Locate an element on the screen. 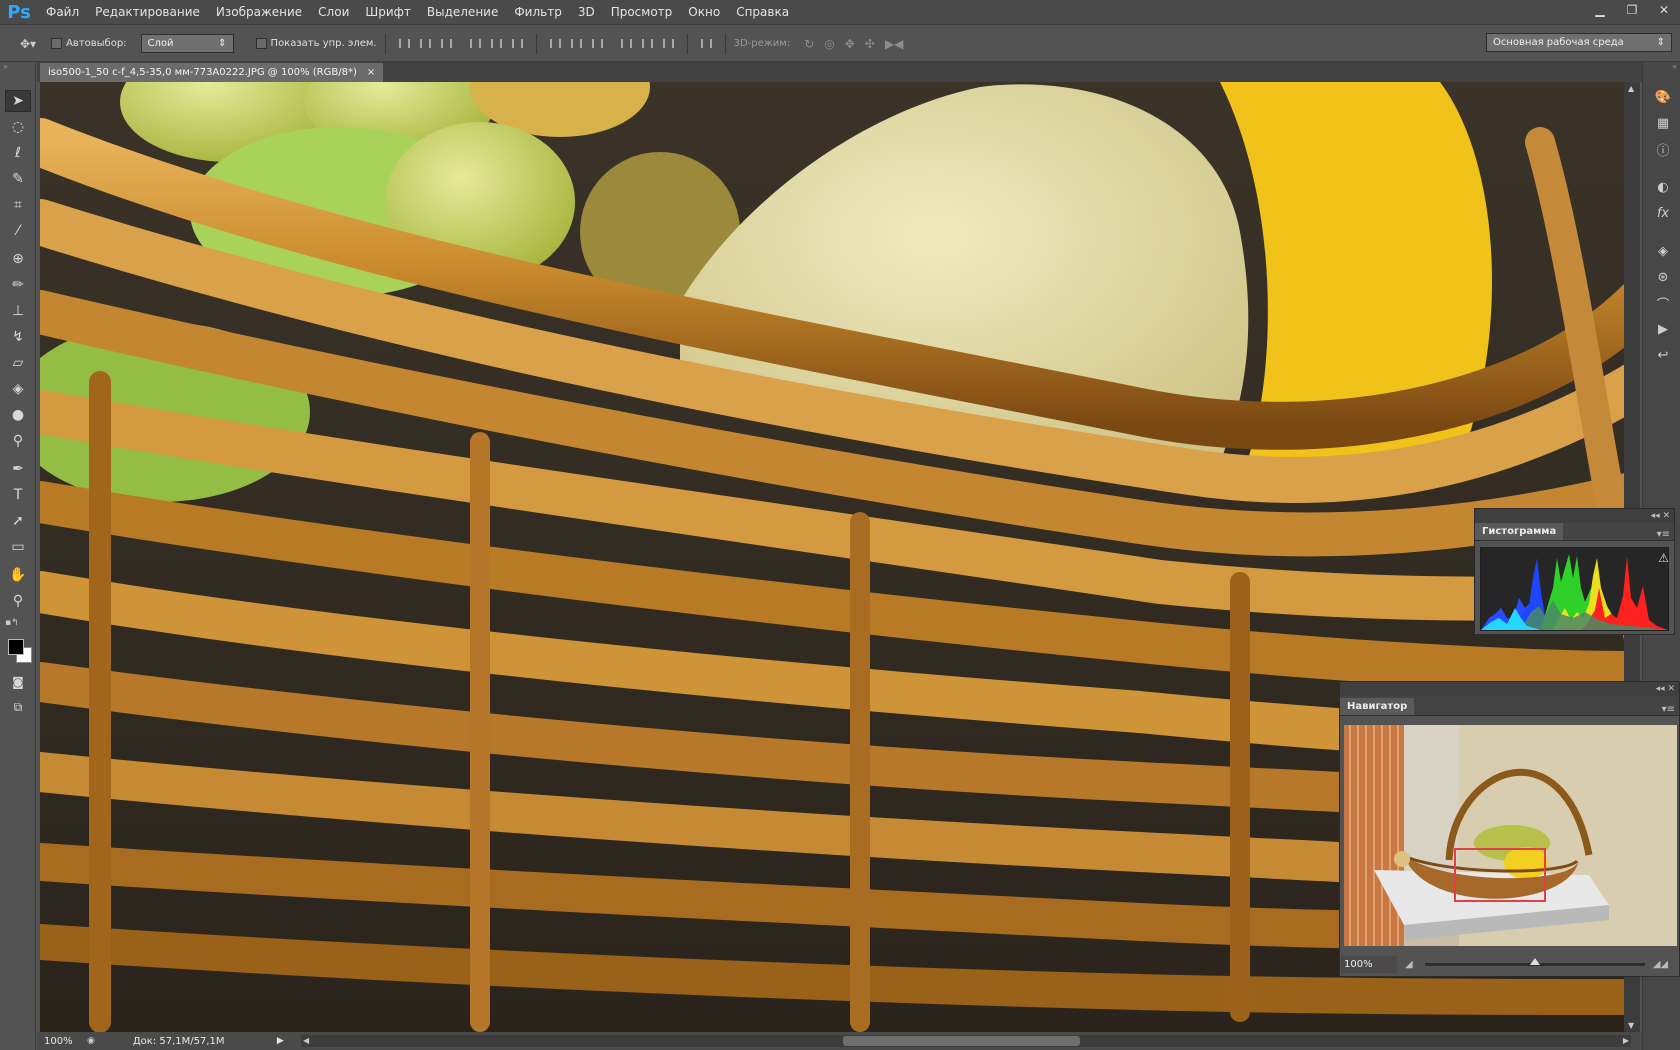 This screenshot has height=1050, width=1680. workspace-dropdown: Основная рабочая среда ⇕ is located at coordinates (1579, 42).